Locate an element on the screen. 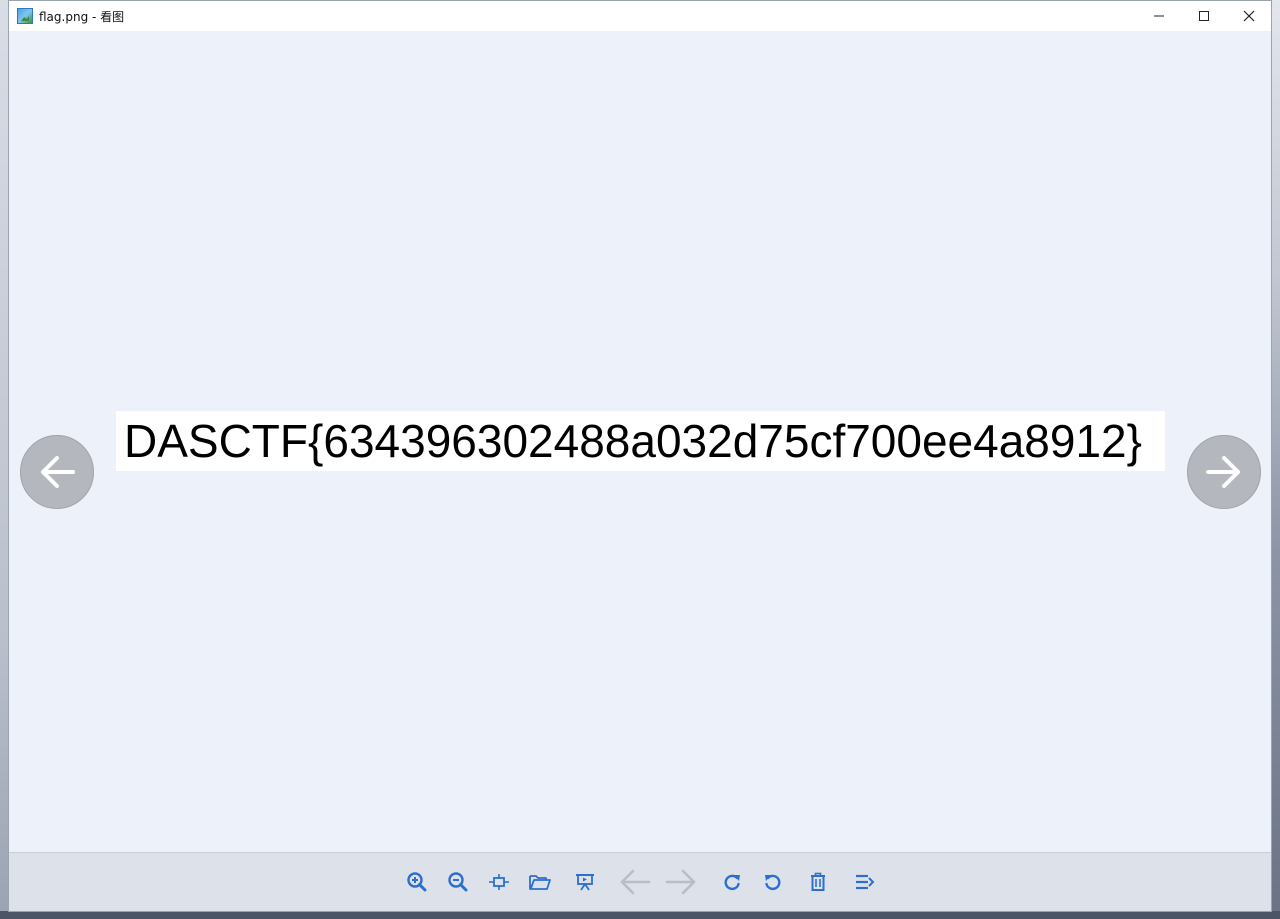  slideshow-icon is located at coordinates (585, 882).